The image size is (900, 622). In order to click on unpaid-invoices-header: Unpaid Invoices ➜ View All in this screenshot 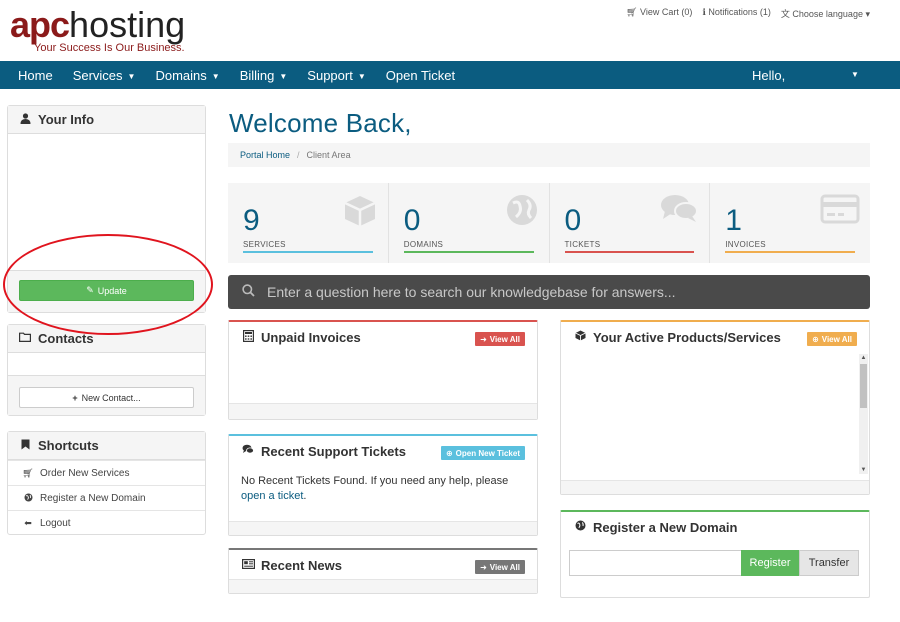, I will do `click(383, 337)`.